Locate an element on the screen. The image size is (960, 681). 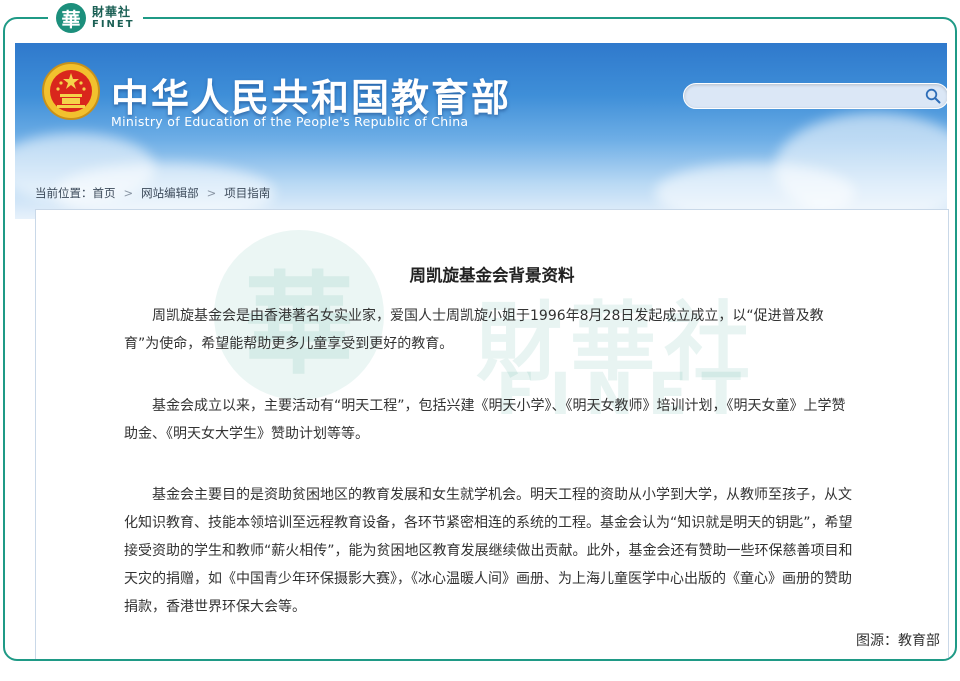
breadcrumb-label: 当前位置： is located at coordinates (64, 193).